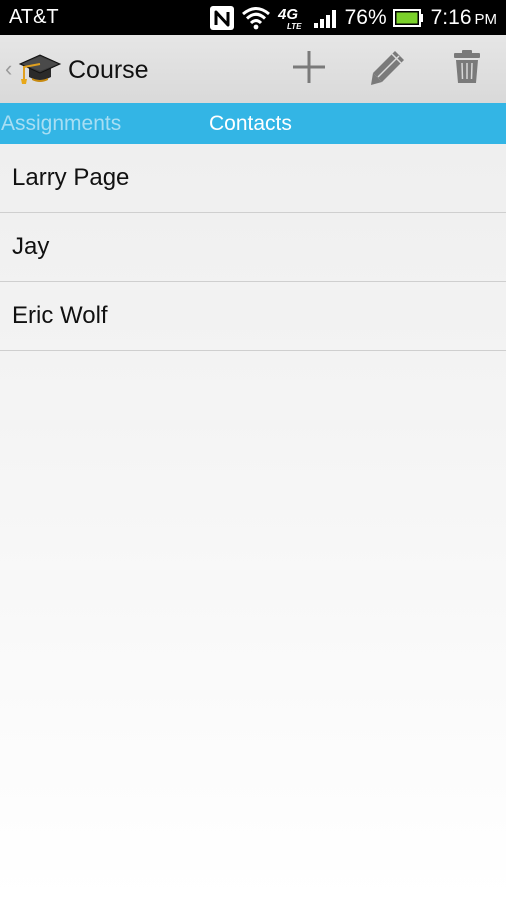  I want to click on contact-name: Larry Page, so click(71, 177).